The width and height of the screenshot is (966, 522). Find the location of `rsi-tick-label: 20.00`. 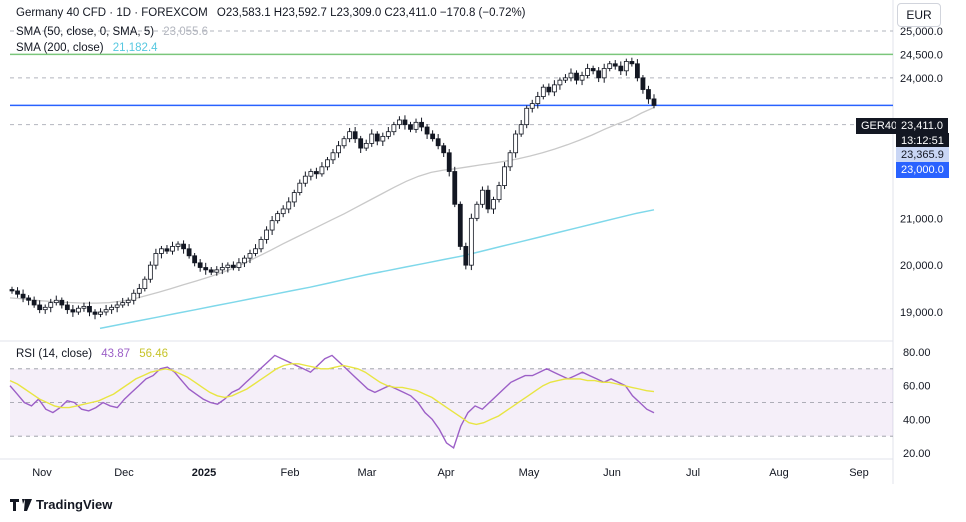

rsi-tick-label: 20.00 is located at coordinates (917, 454).